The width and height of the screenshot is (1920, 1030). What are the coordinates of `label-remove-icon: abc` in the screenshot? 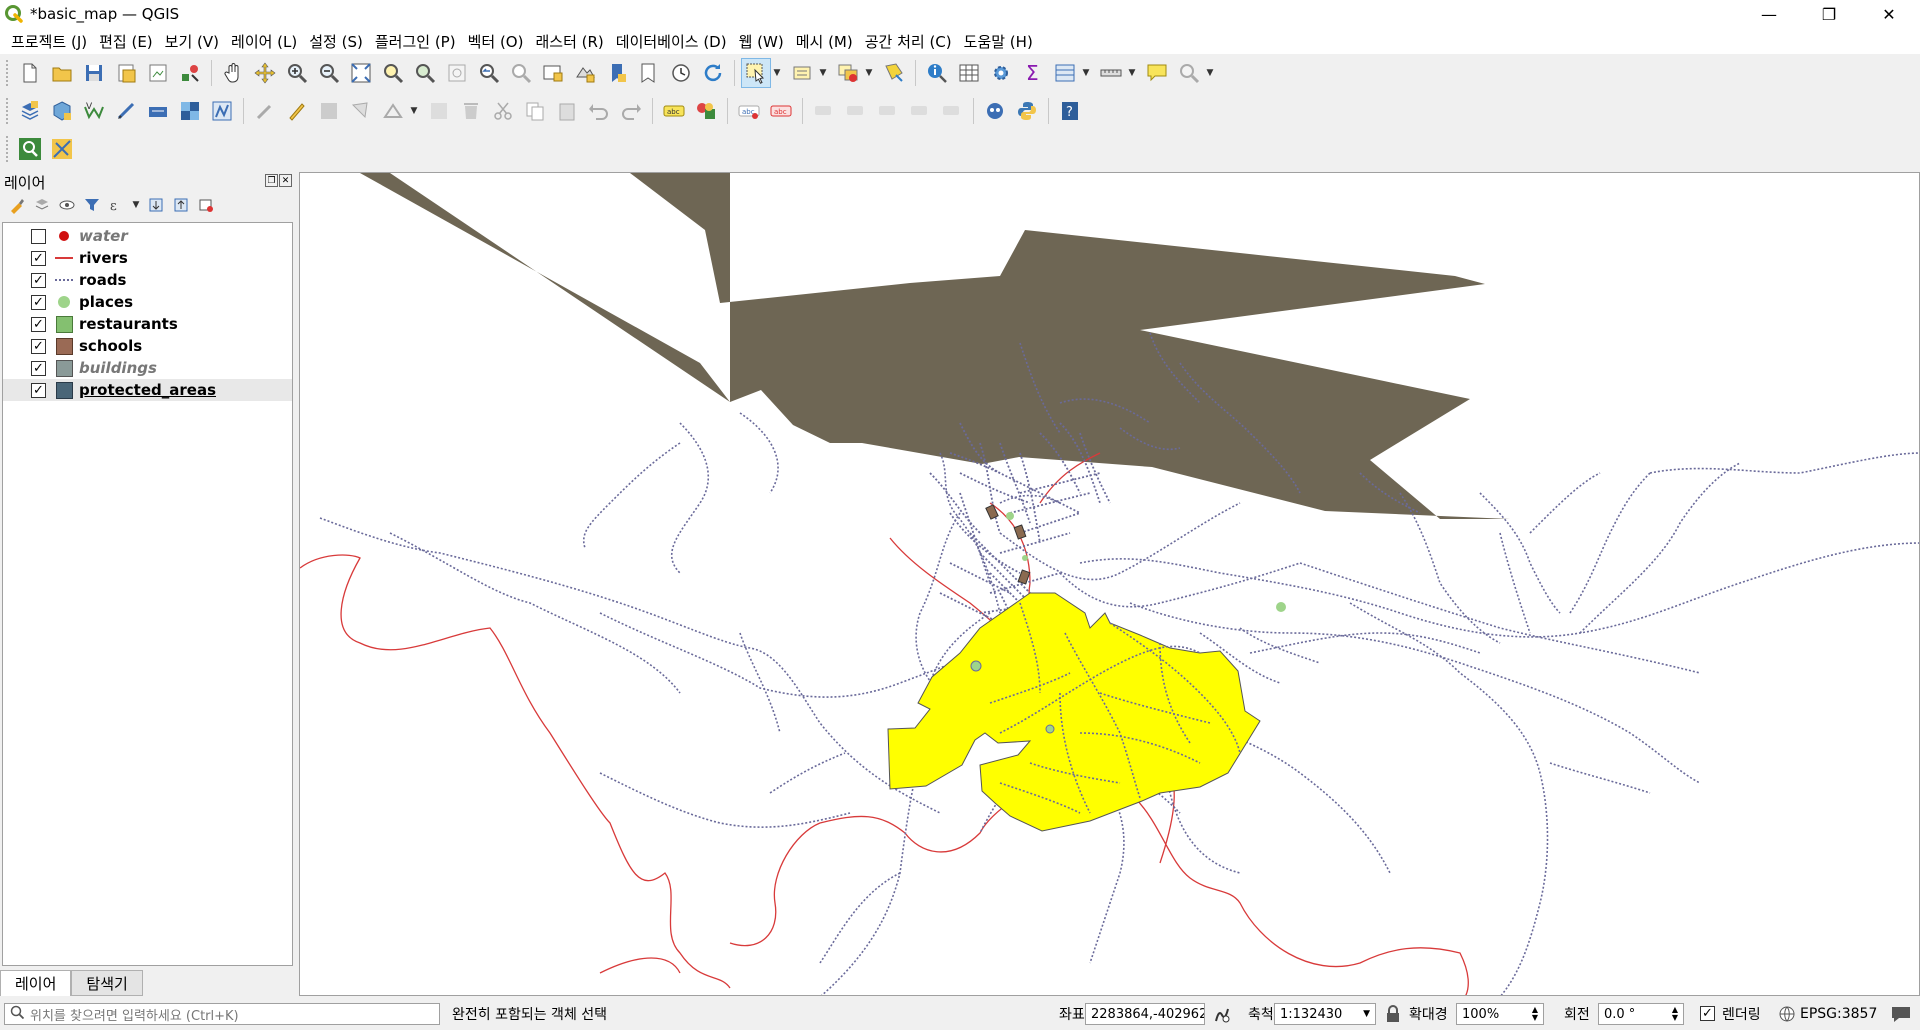 It's located at (781, 111).